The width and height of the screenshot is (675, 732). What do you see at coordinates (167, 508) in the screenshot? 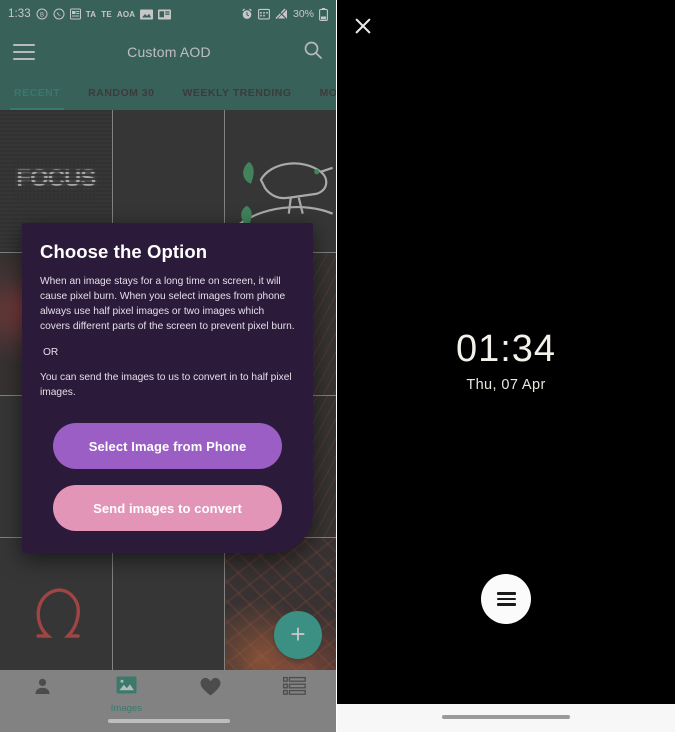
I see `send-images-to-convert-button: Send images to convert` at bounding box center [167, 508].